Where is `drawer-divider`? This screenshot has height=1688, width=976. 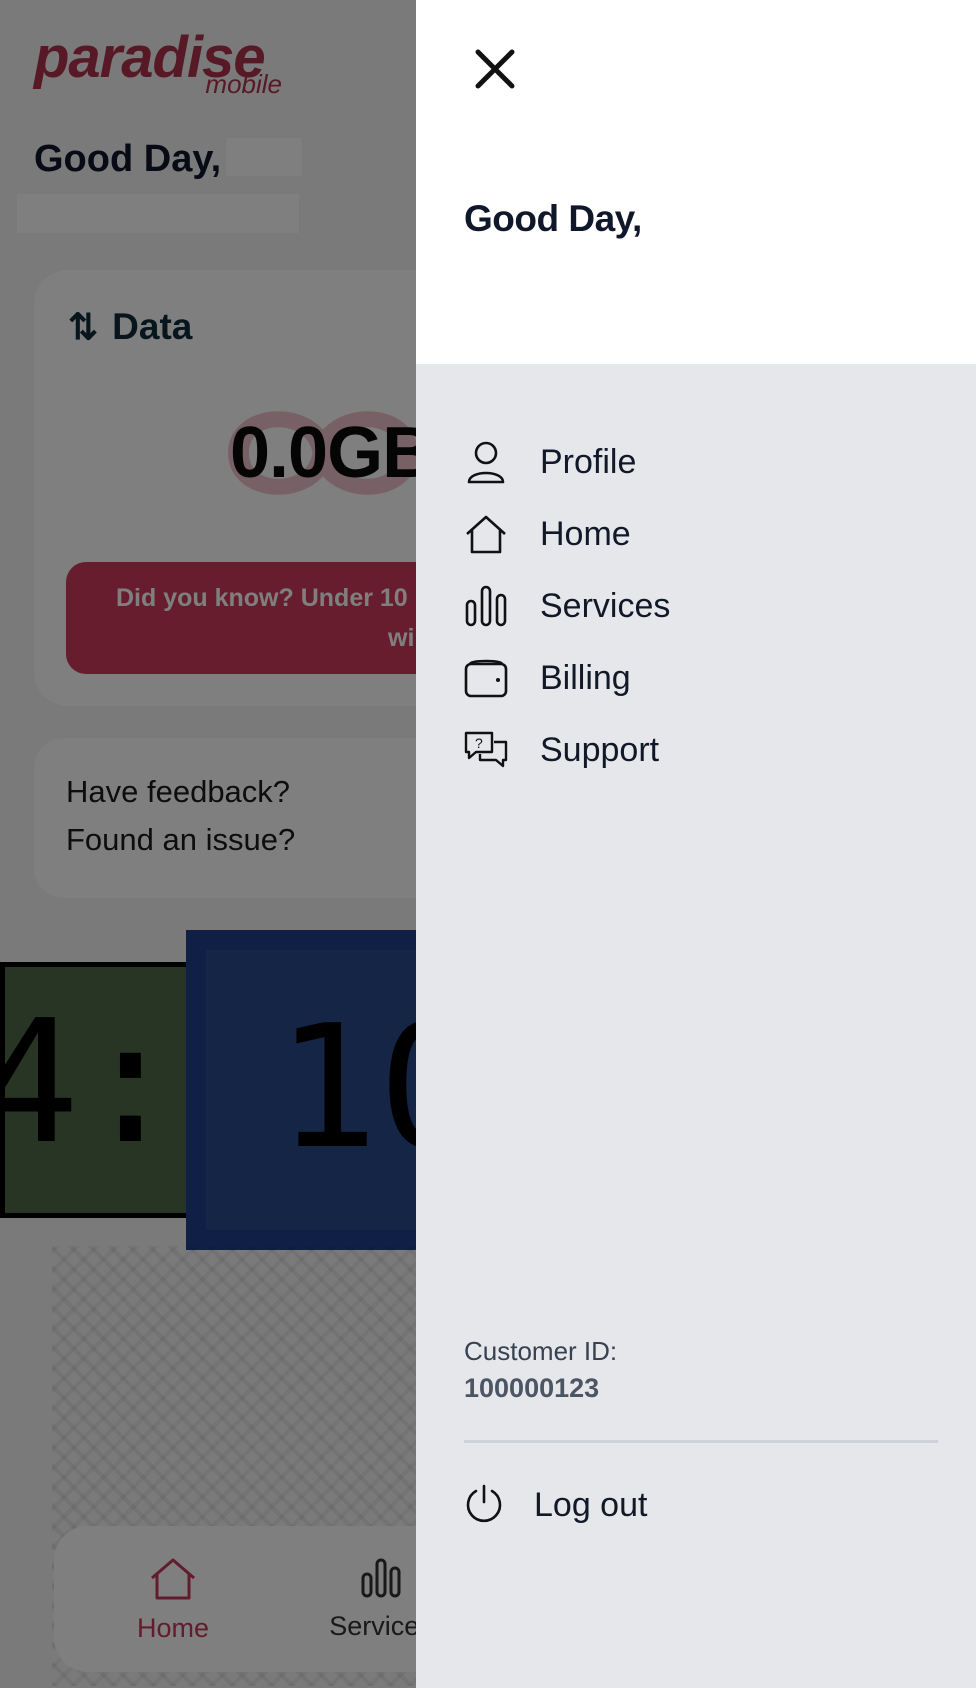
drawer-divider is located at coordinates (701, 1441).